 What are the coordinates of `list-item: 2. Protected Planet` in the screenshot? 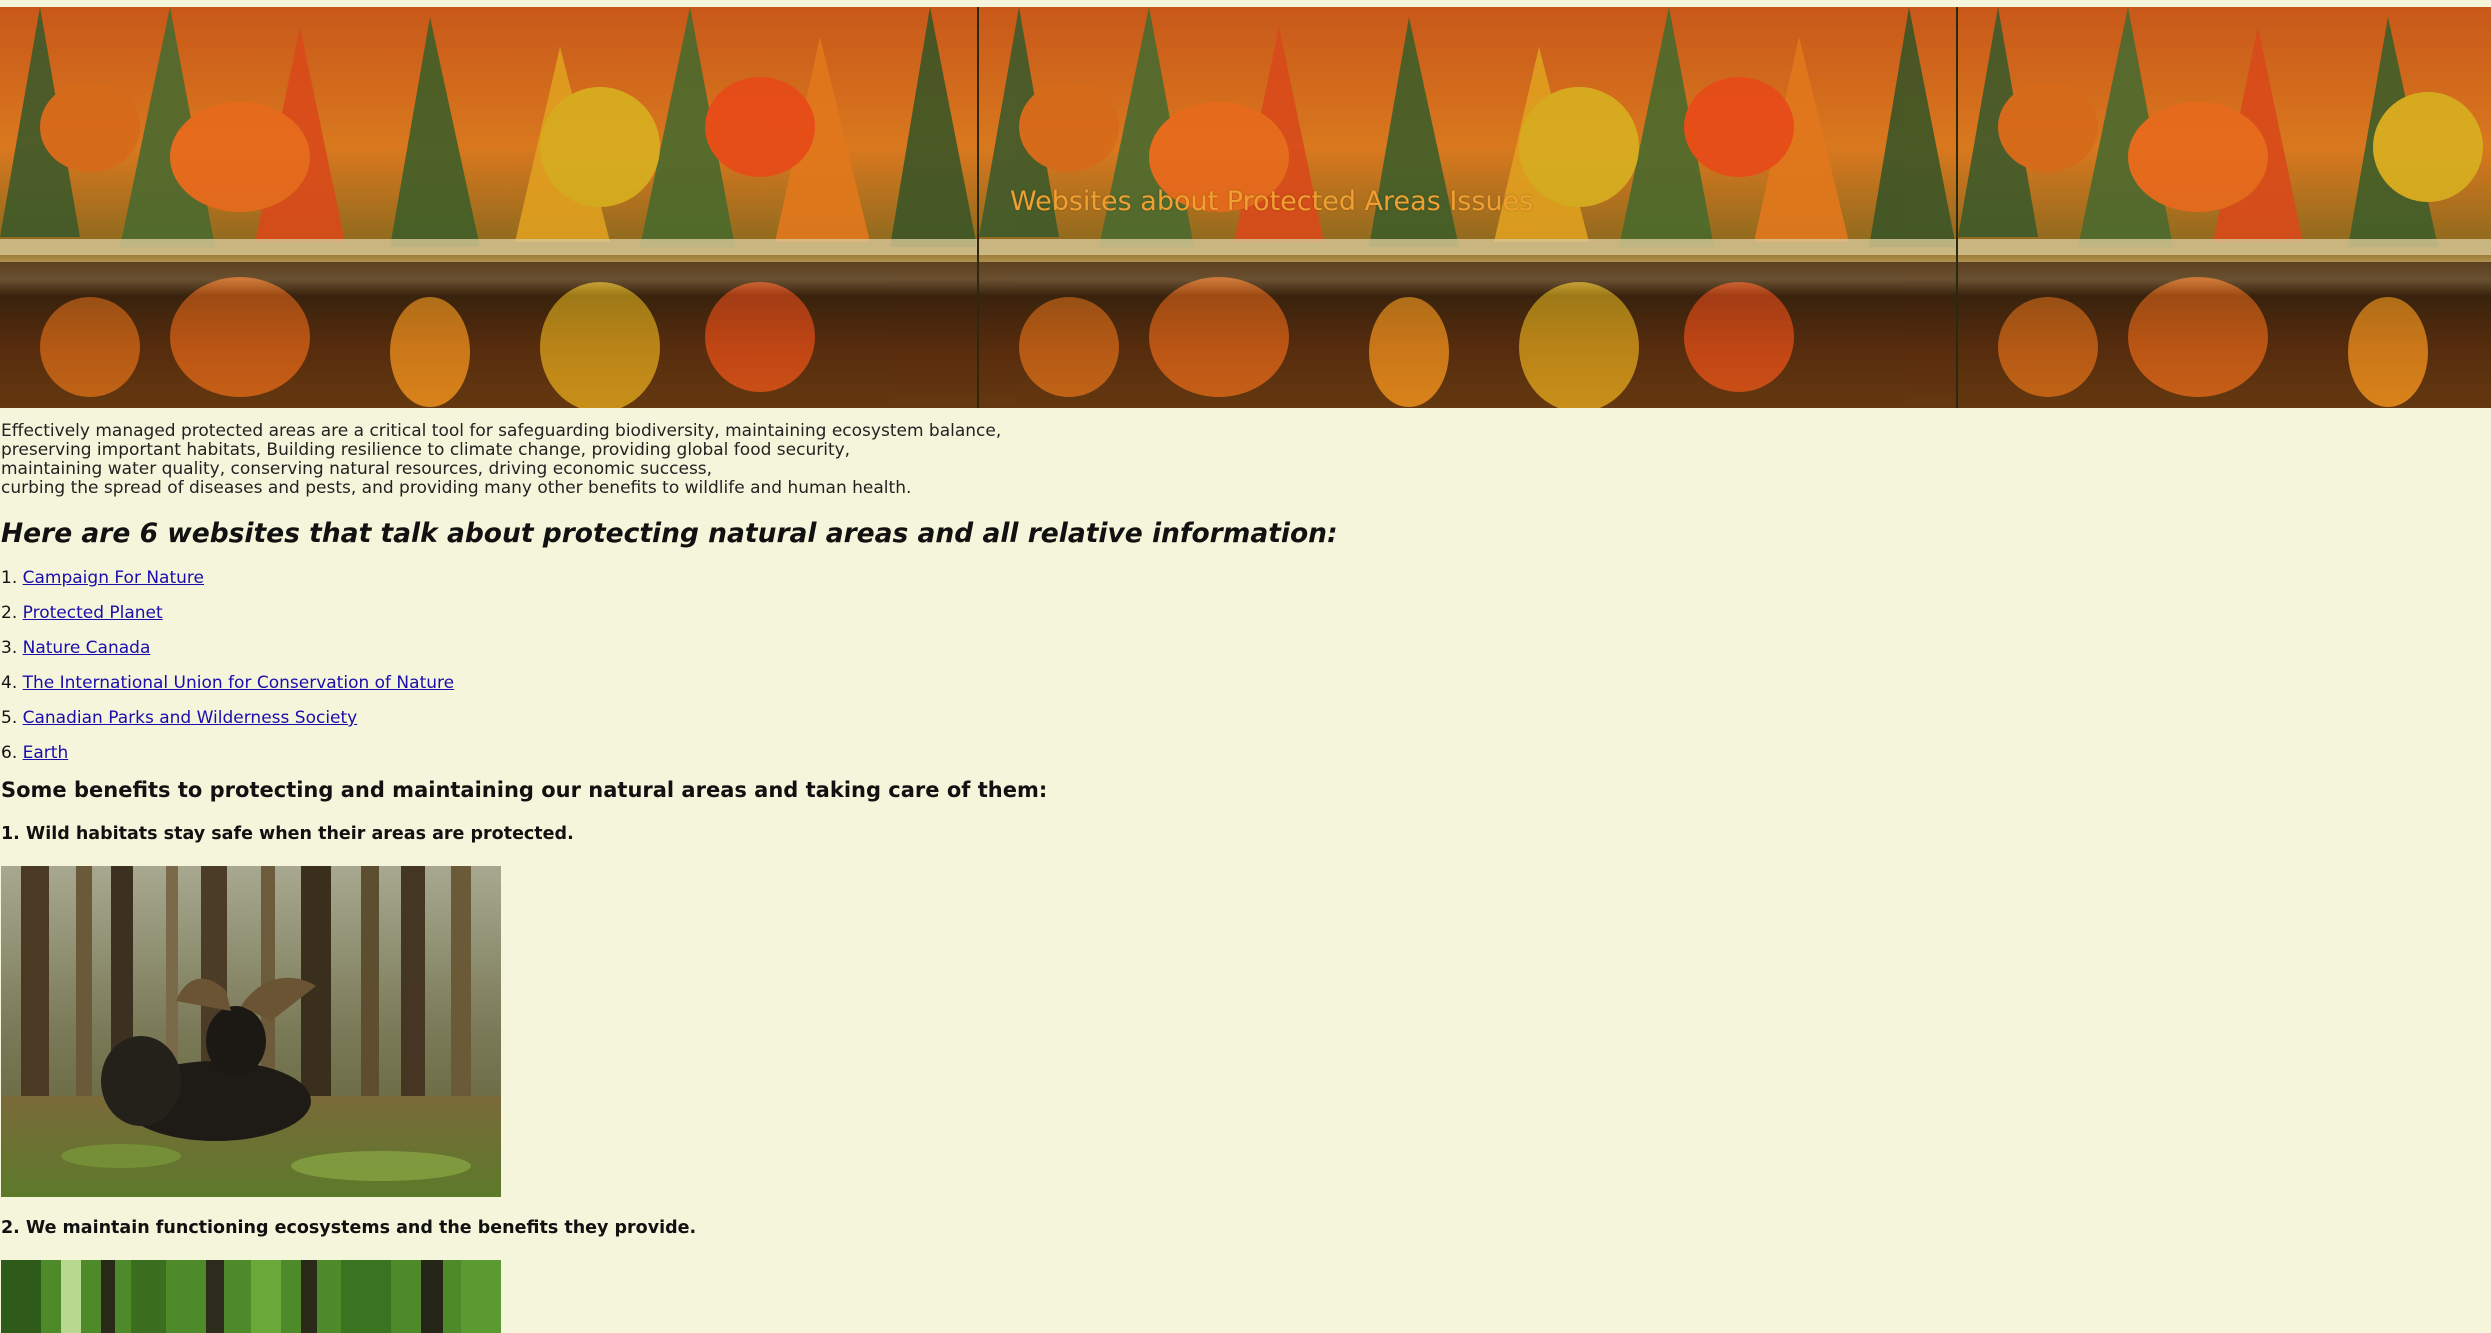 It's located at (227, 618).